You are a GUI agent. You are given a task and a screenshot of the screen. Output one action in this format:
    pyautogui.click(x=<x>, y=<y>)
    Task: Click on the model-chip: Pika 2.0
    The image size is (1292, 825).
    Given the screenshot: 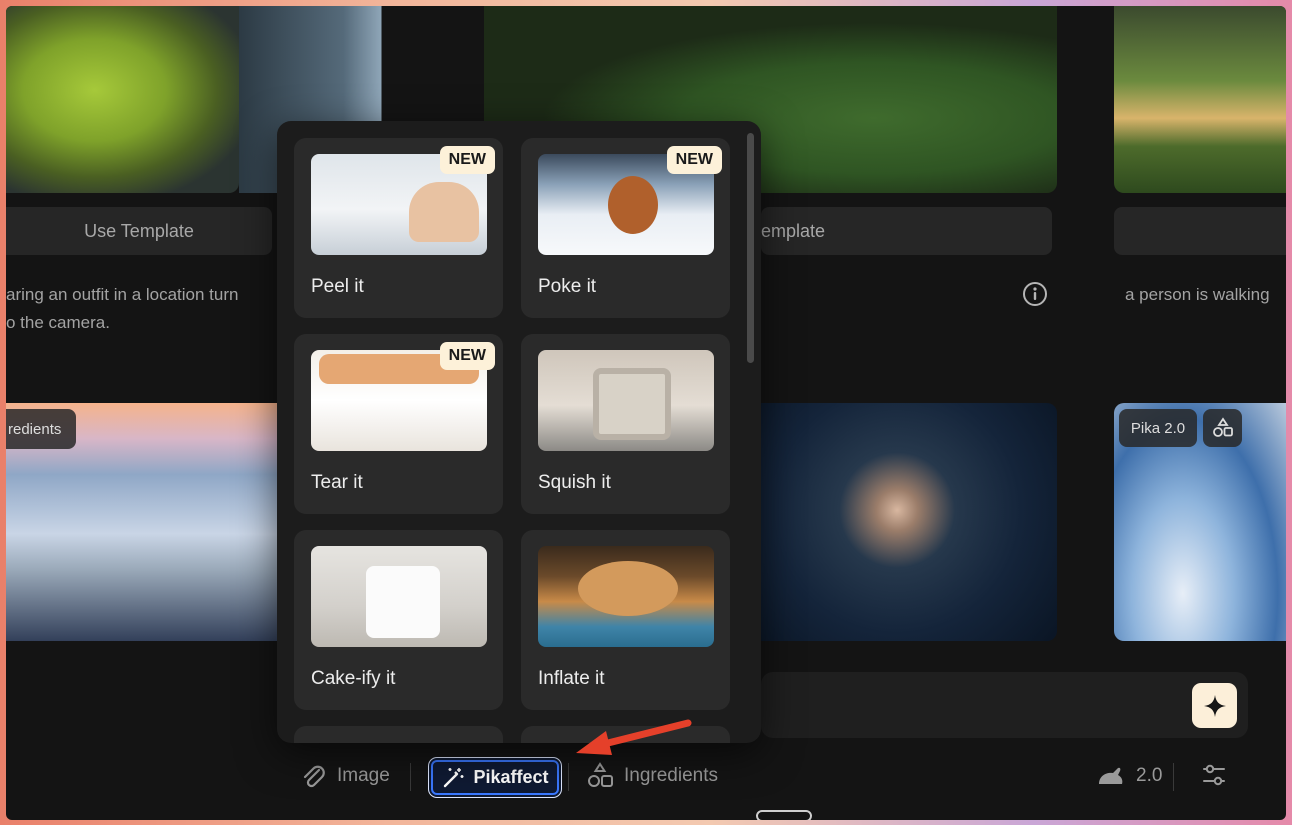 What is the action you would take?
    pyautogui.click(x=1158, y=428)
    